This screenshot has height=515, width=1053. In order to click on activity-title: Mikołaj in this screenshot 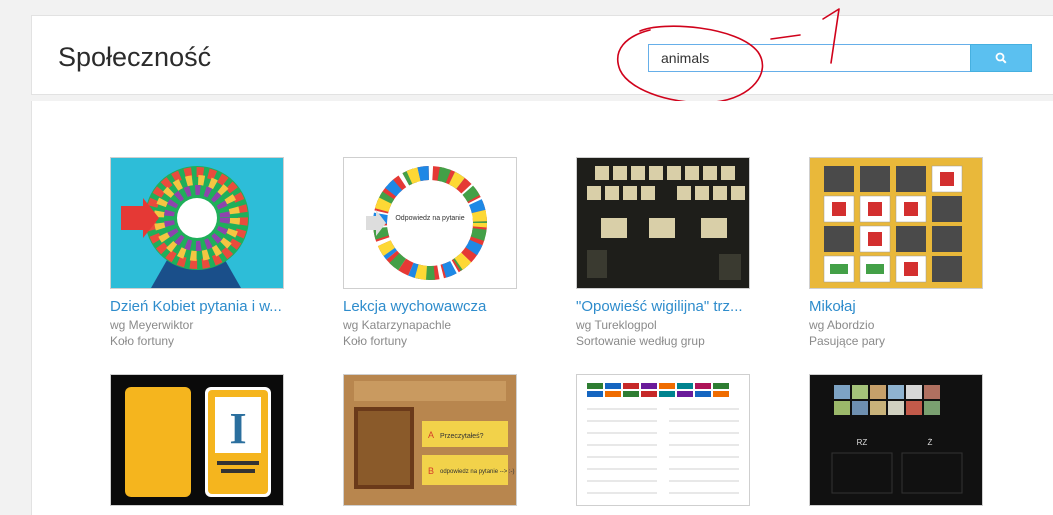, I will do `click(896, 306)`.